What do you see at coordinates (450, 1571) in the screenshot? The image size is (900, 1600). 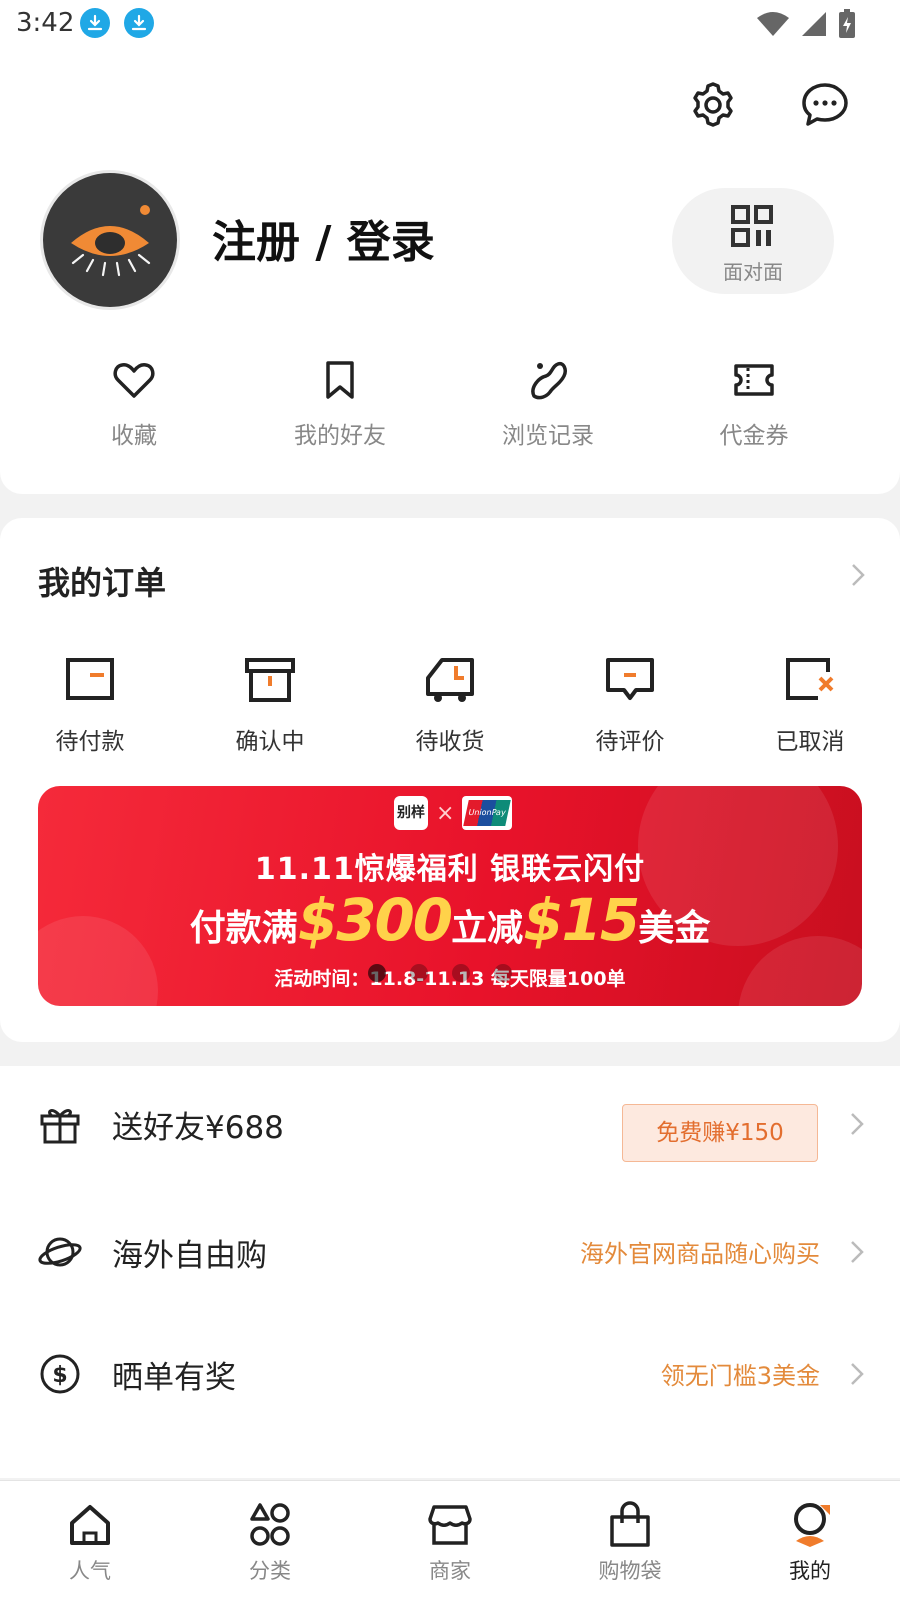 I see `tab-label: 商家` at bounding box center [450, 1571].